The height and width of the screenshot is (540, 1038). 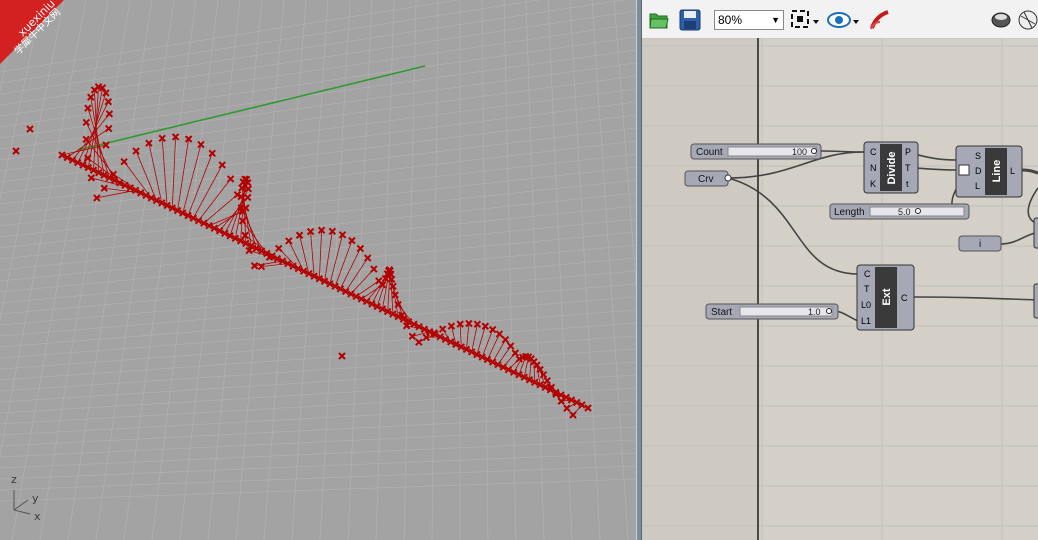 What do you see at coordinates (866, 321) in the screenshot?
I see `ext-input-l1: L1` at bounding box center [866, 321].